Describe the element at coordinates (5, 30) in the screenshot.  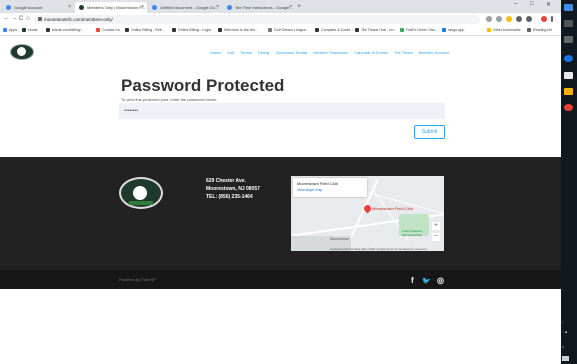
I see `apps-icon` at that location.